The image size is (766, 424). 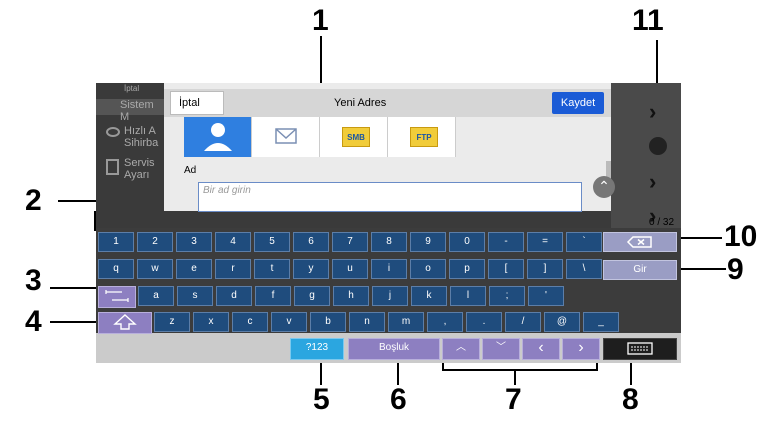 I want to click on key-row1-12: `, so click(x=584, y=242).